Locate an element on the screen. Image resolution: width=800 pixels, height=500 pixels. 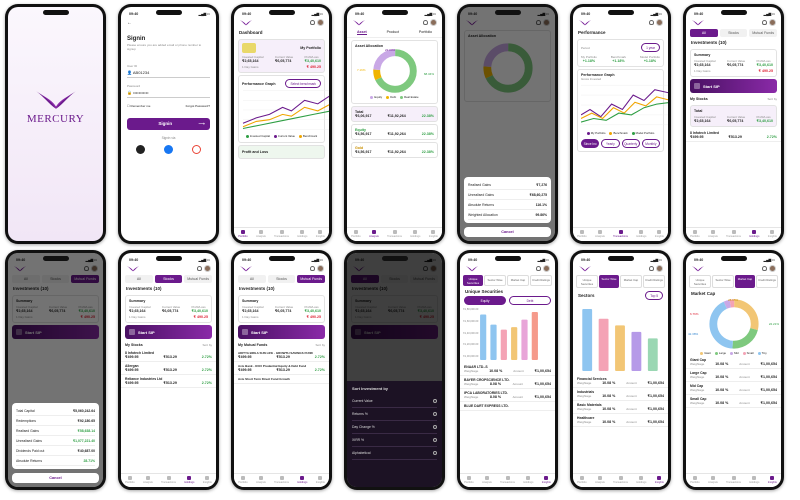
tab-asset: Asset is located at coordinates (361, 32).